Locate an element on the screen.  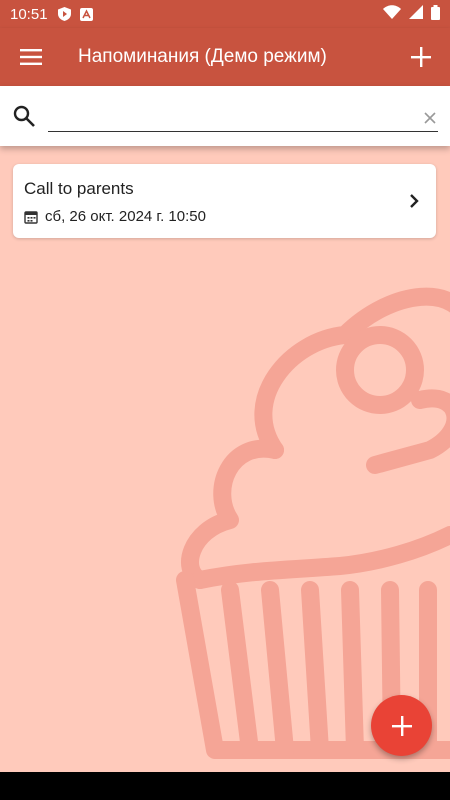
status-time: 10:51 is located at coordinates (29, 14).